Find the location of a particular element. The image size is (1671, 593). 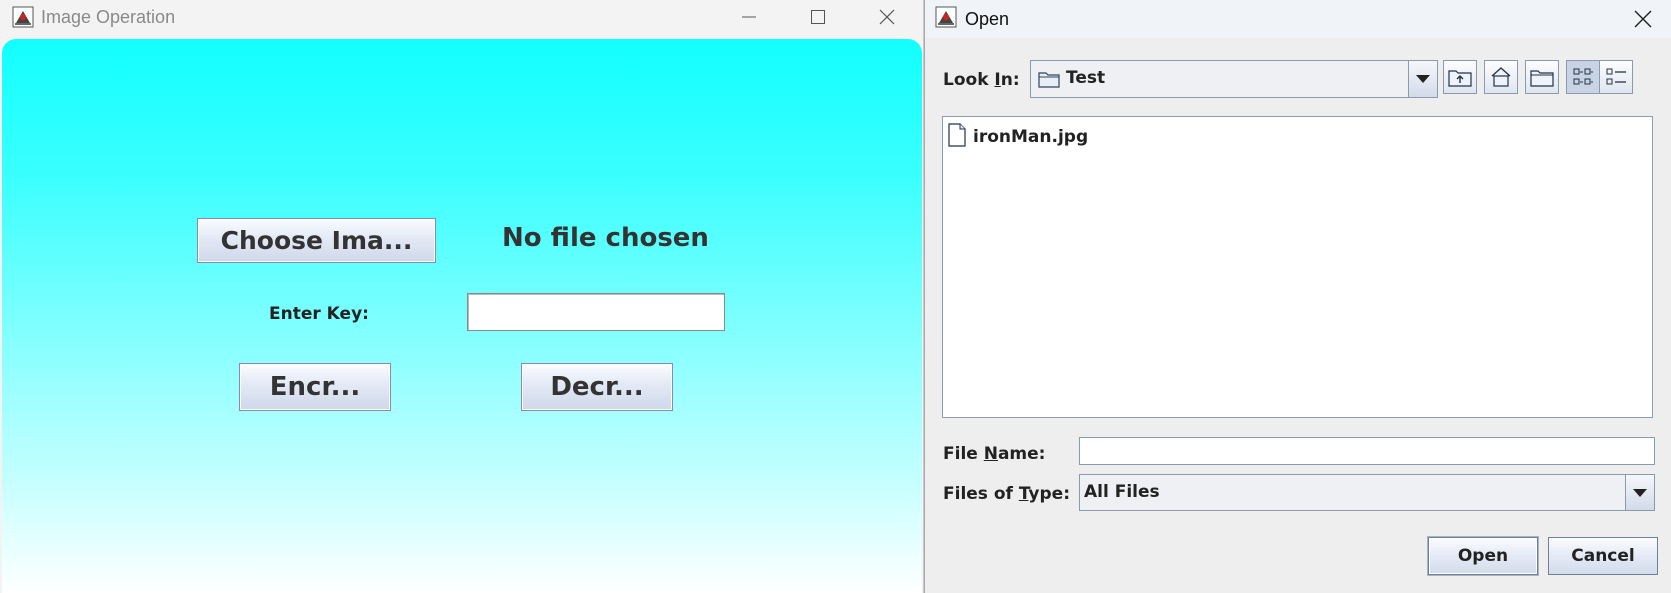

file-name-input is located at coordinates (1367, 451).